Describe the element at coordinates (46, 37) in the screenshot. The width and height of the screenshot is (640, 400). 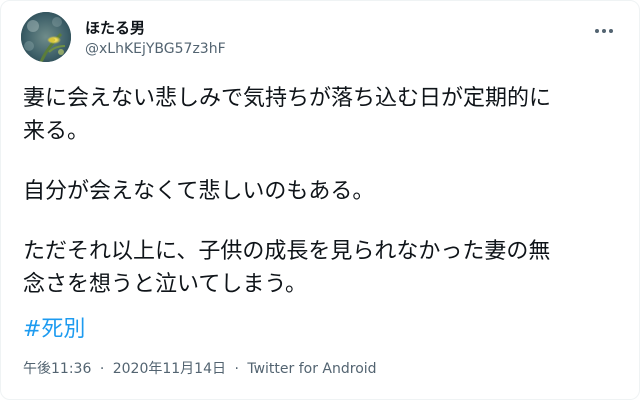
I see `firefly-avatar-icon` at that location.